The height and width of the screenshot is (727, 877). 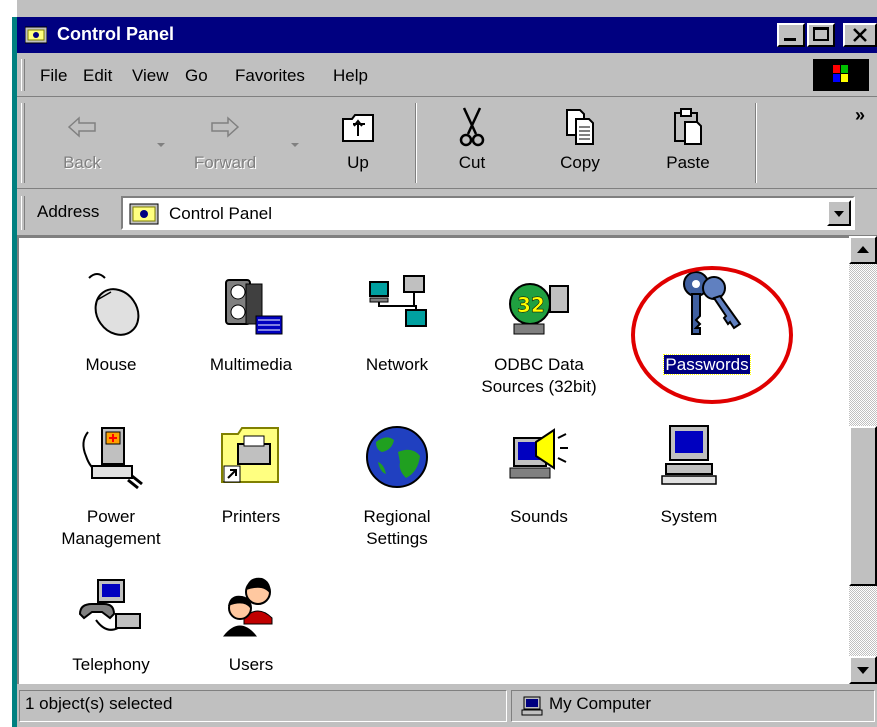 I want to click on standard-toolbar: Back Forward Up Cut Copy Paste », so click(x=447, y=143).